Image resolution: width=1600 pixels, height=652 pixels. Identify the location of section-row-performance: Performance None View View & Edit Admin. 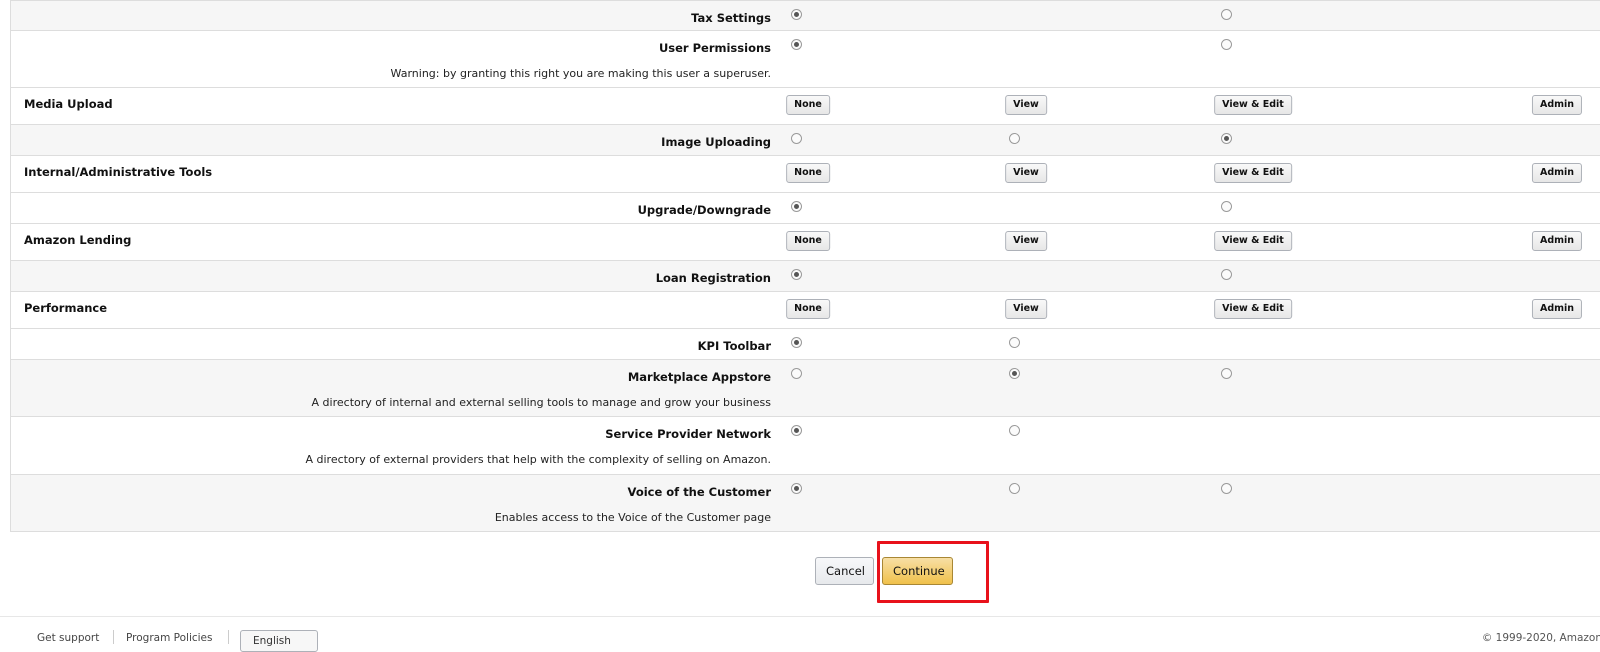
(805, 310).